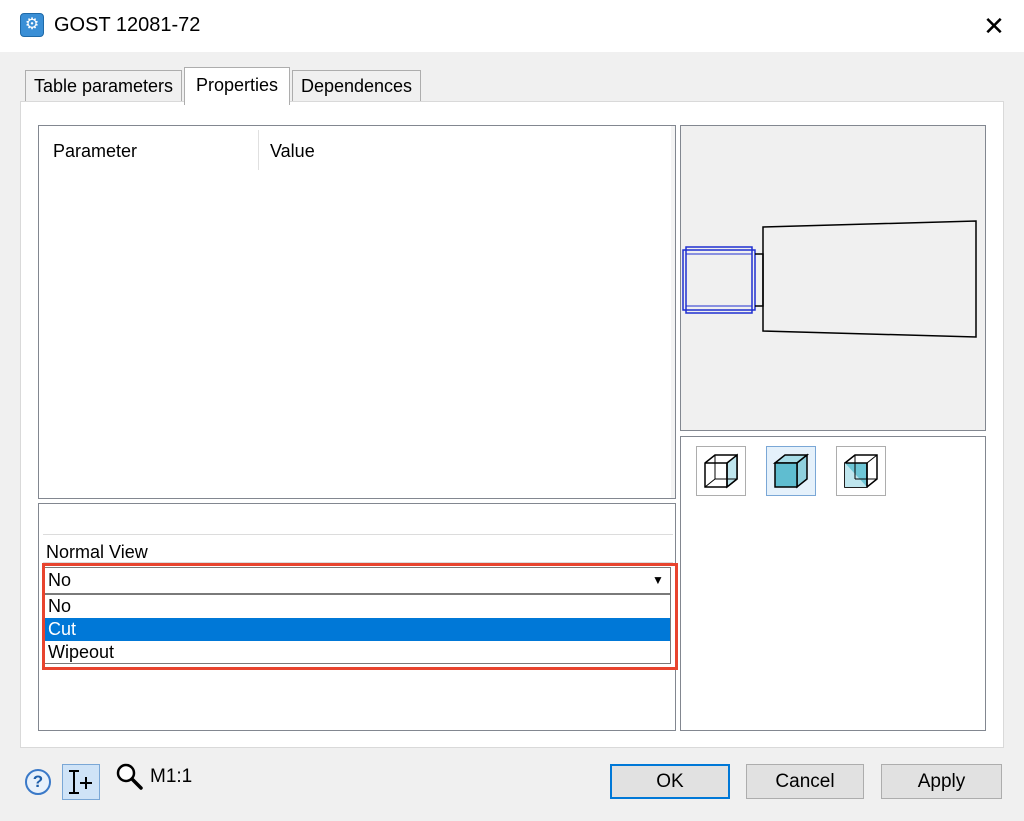 This screenshot has width=1024, height=821. I want to click on wireframe-cube-icon, so click(721, 471).